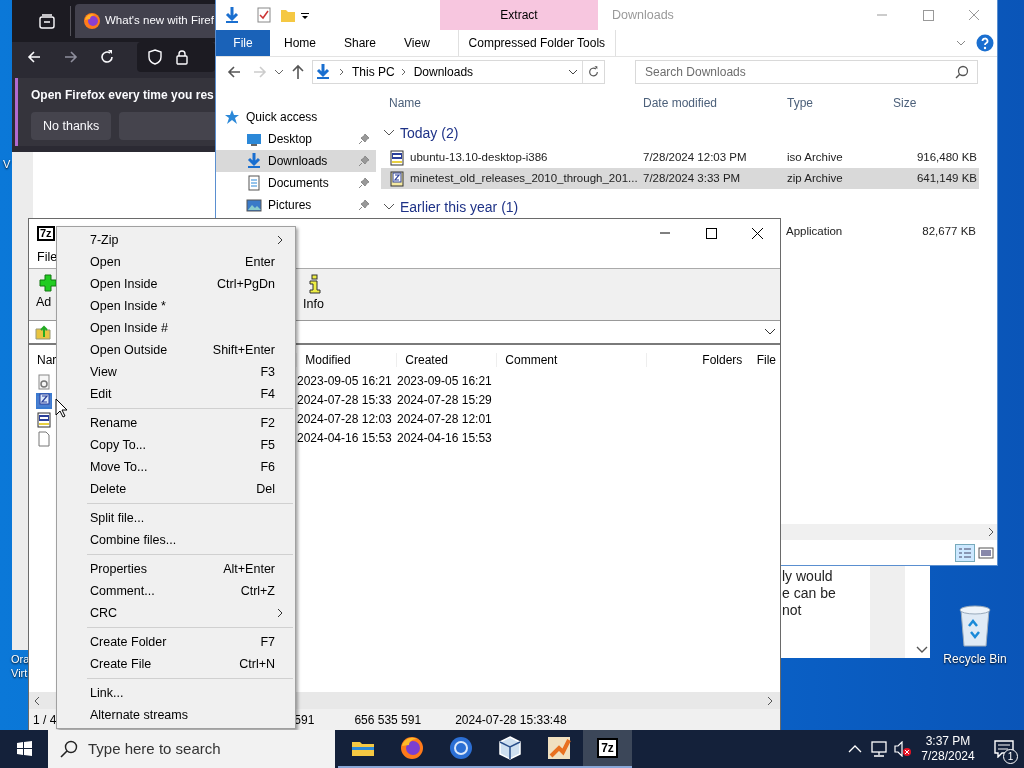 This screenshot has height=768, width=1024. Describe the element at coordinates (388, 720) in the screenshot. I see `status-text: 656 535 591` at that location.